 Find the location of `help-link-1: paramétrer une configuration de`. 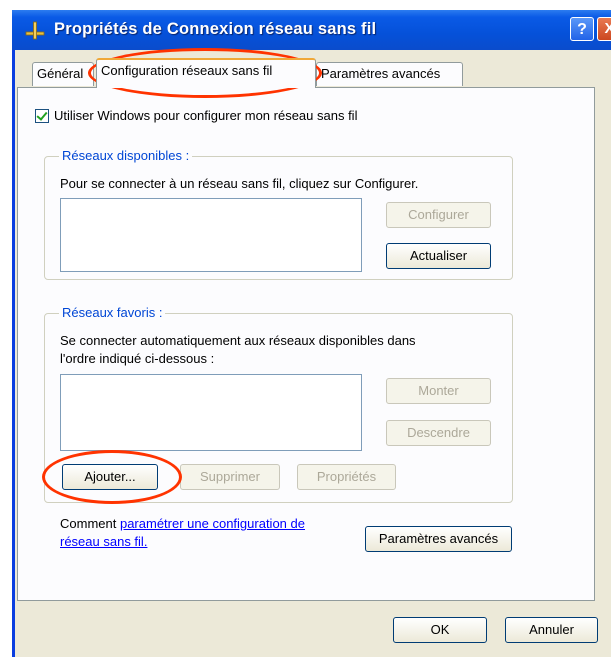

help-link-1: paramétrer une configuration de is located at coordinates (212, 523).